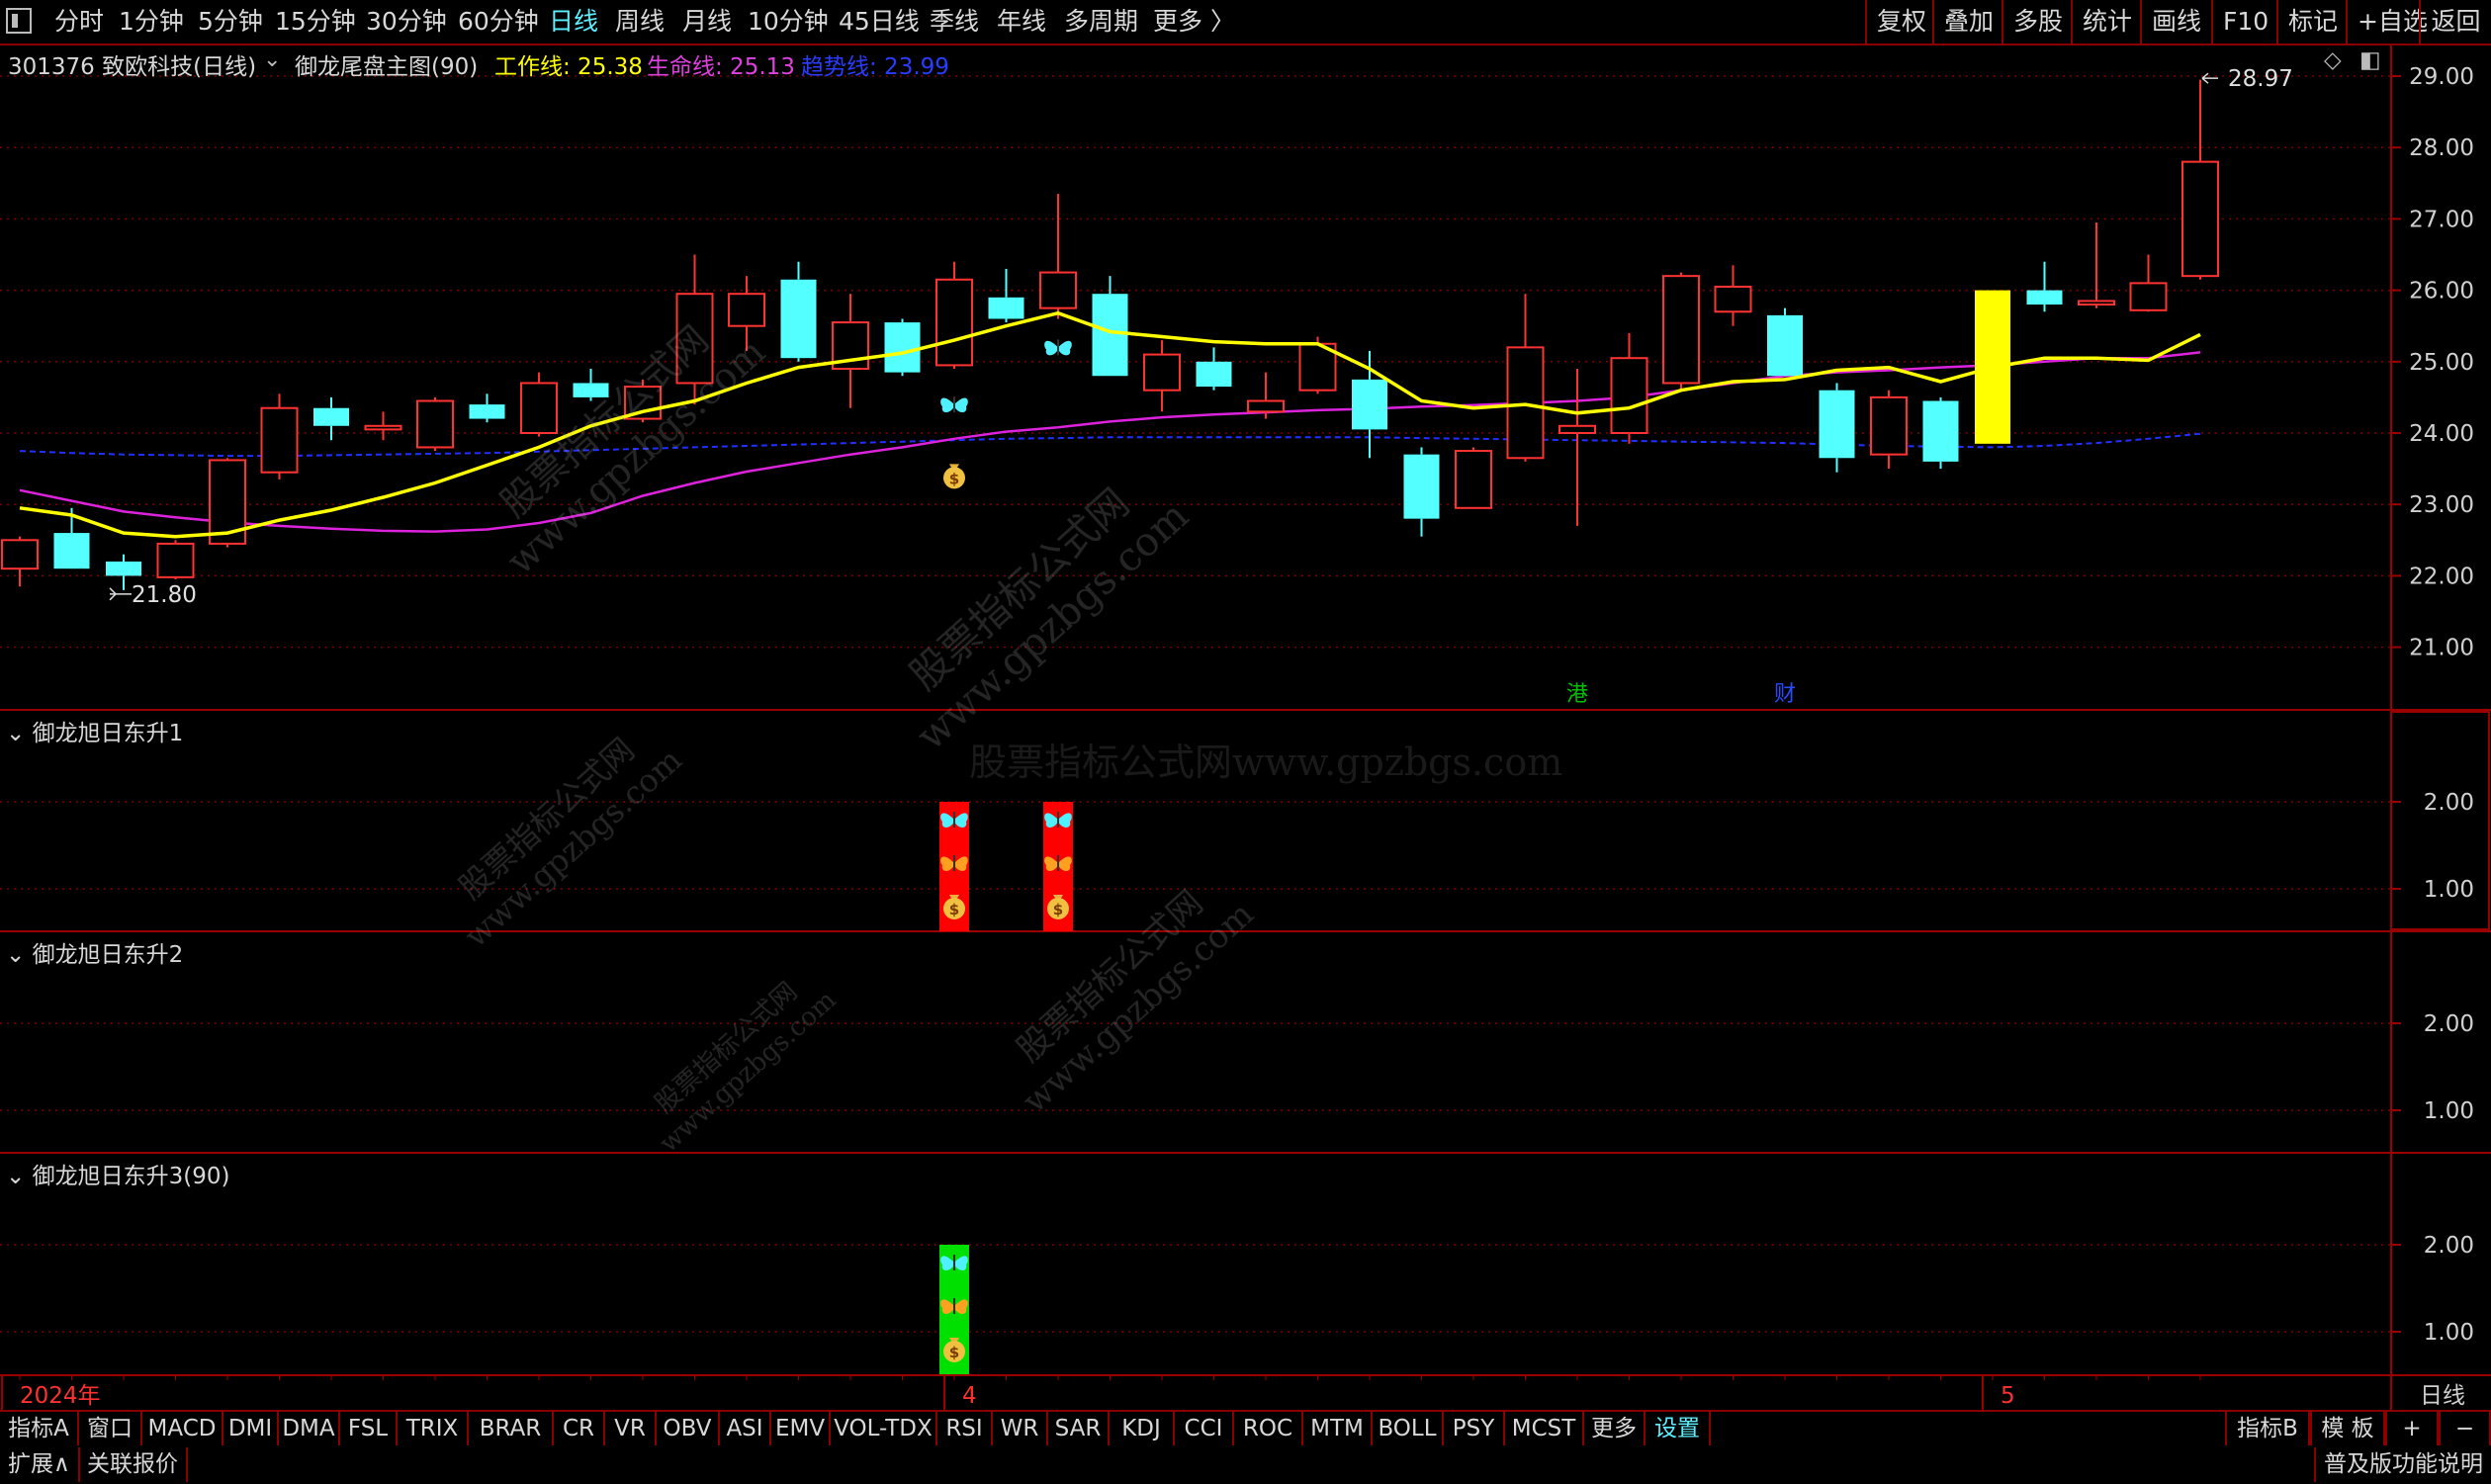 This screenshot has width=2491, height=1484. What do you see at coordinates (954, 478) in the screenshot?
I see `money-bag-symbol: $` at bounding box center [954, 478].